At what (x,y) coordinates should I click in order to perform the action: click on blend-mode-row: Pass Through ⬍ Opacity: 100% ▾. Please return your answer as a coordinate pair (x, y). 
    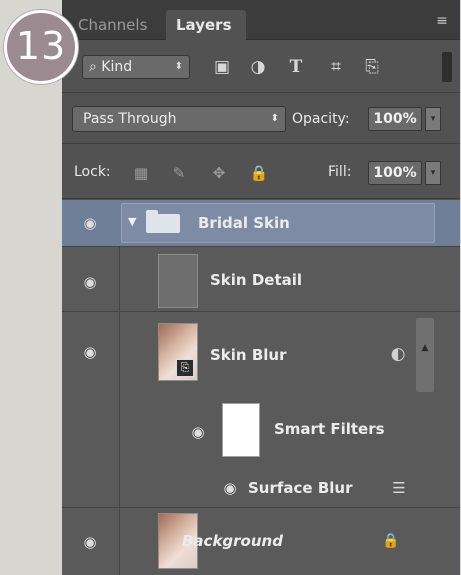
    Looking at the image, I should click on (261, 119).